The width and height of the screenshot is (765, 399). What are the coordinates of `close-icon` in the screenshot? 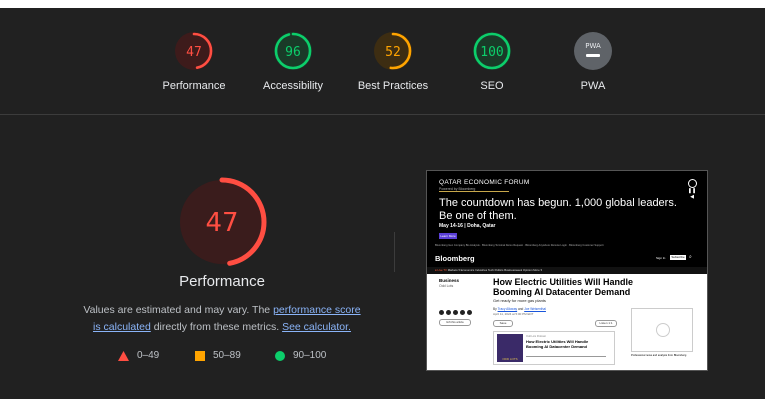 It's located at (692, 183).